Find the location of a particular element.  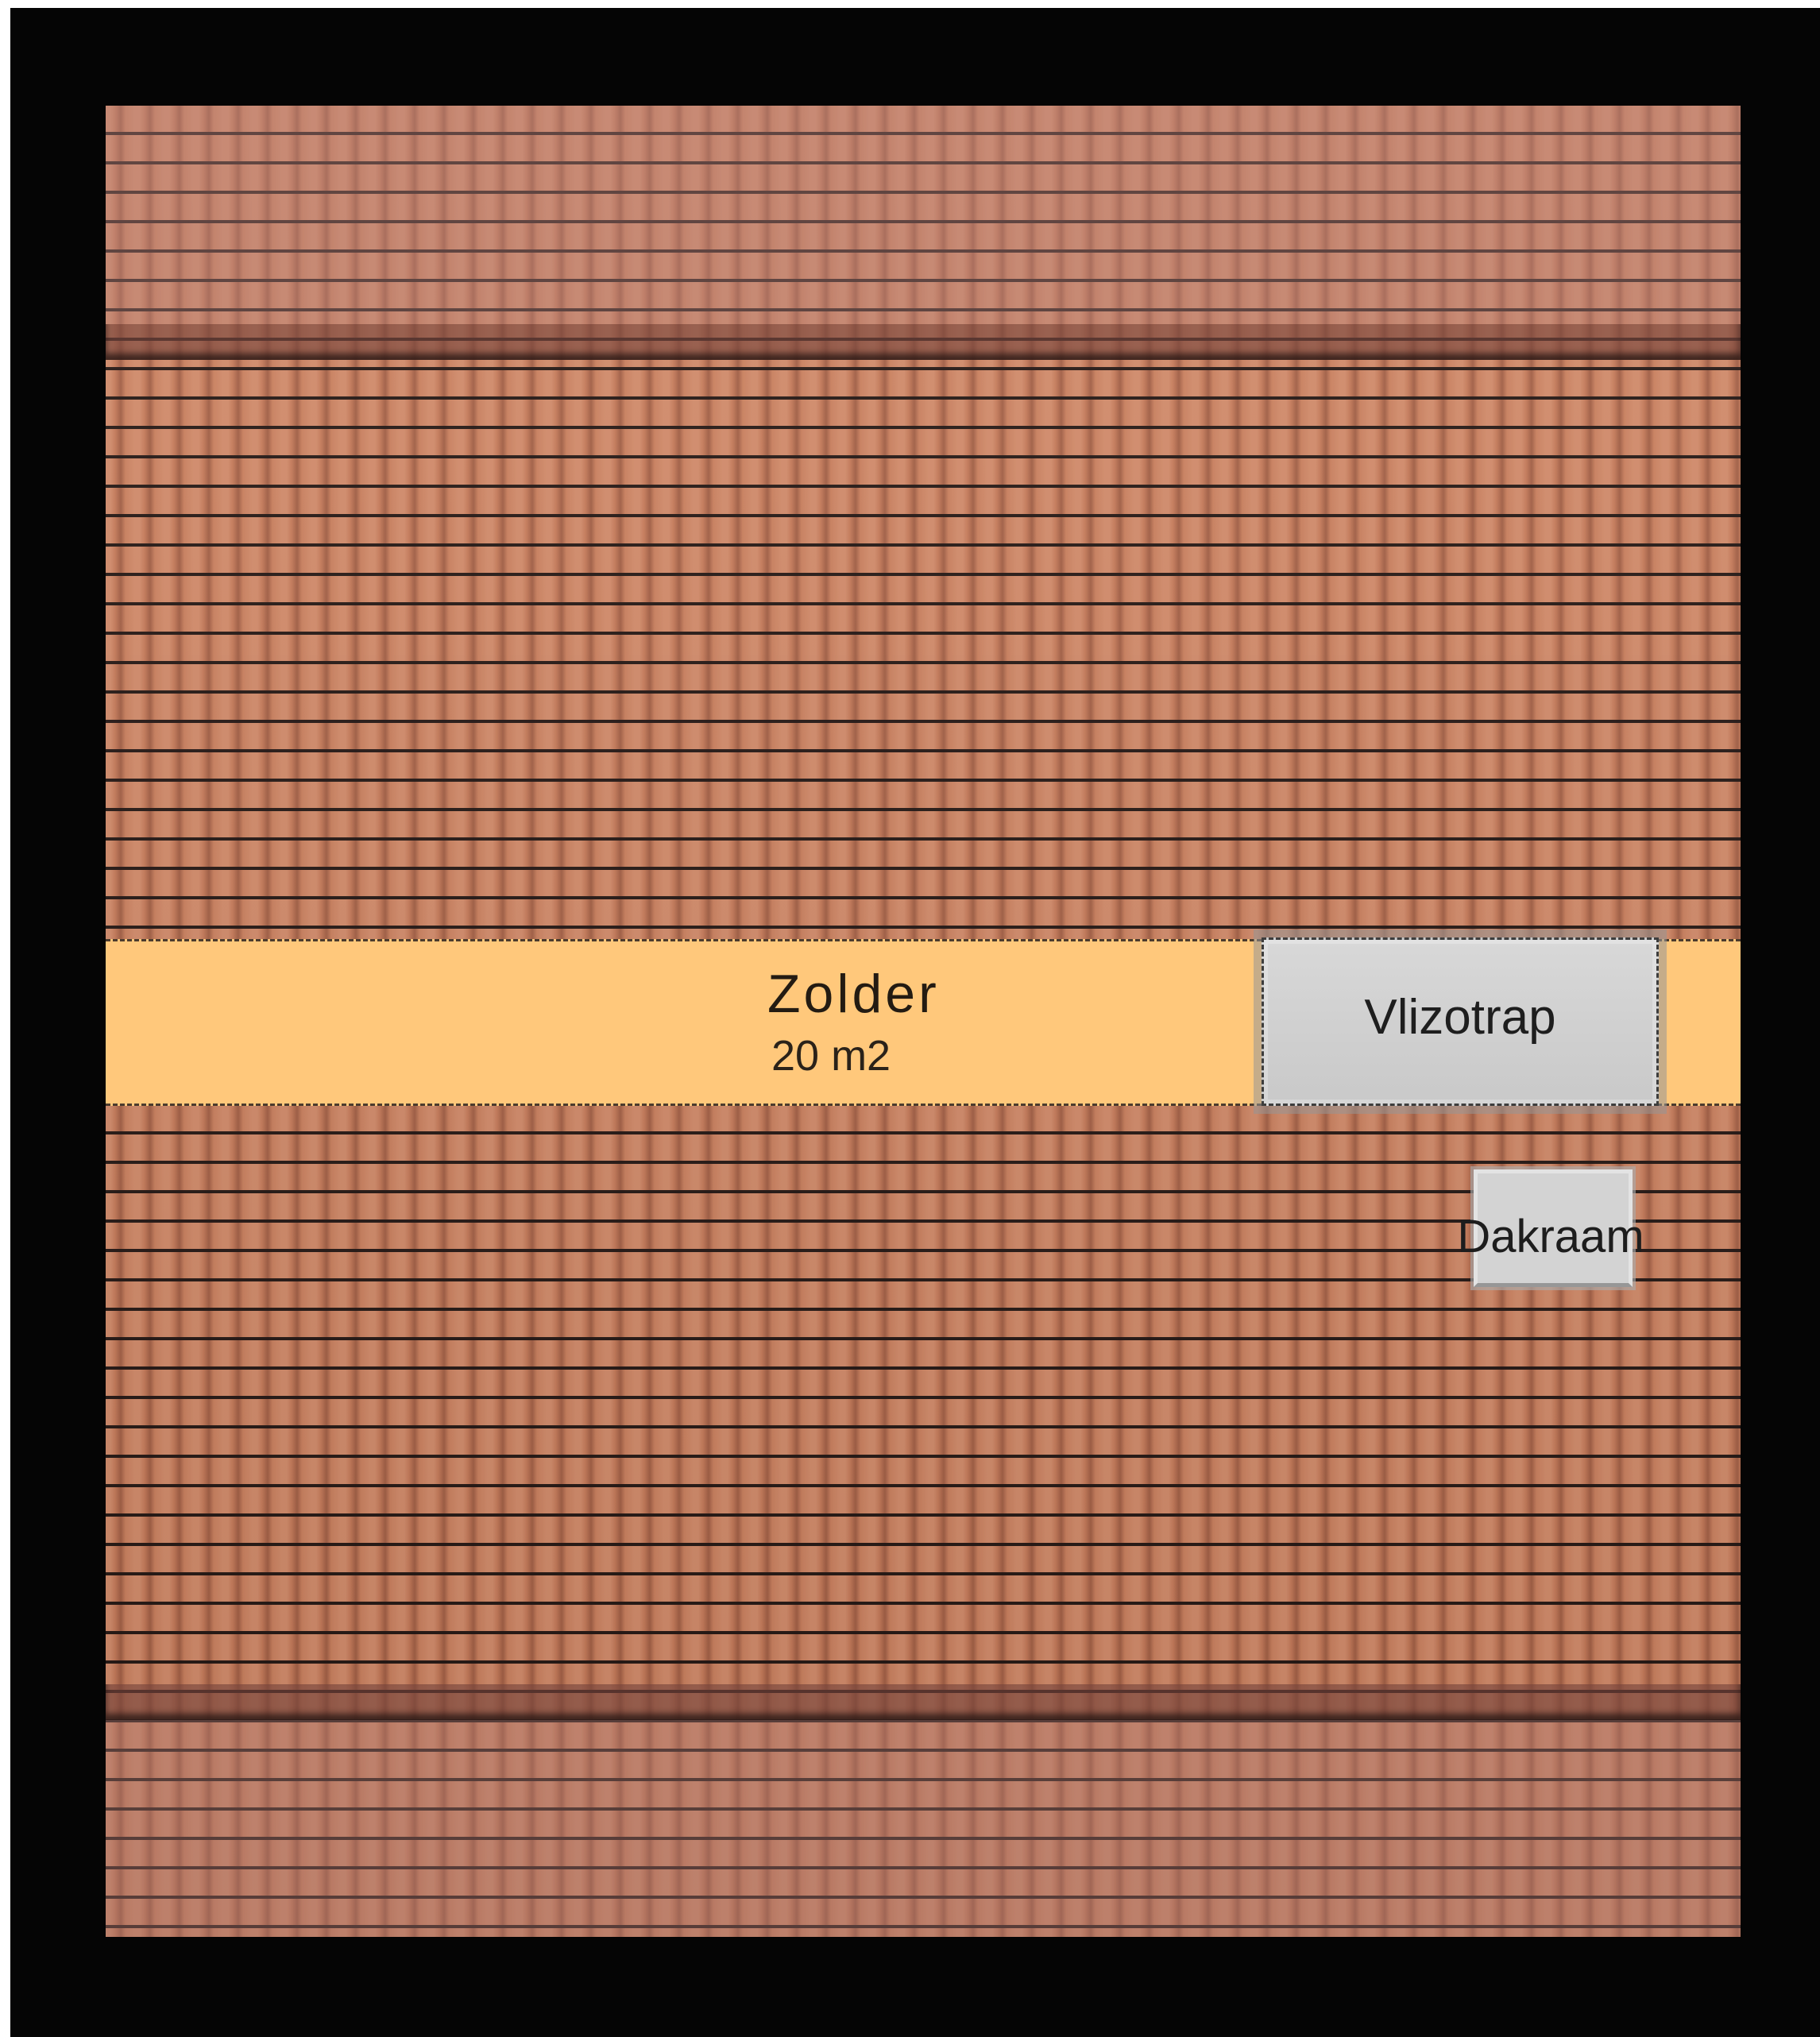

room-name: Zolder is located at coordinates (853, 994).